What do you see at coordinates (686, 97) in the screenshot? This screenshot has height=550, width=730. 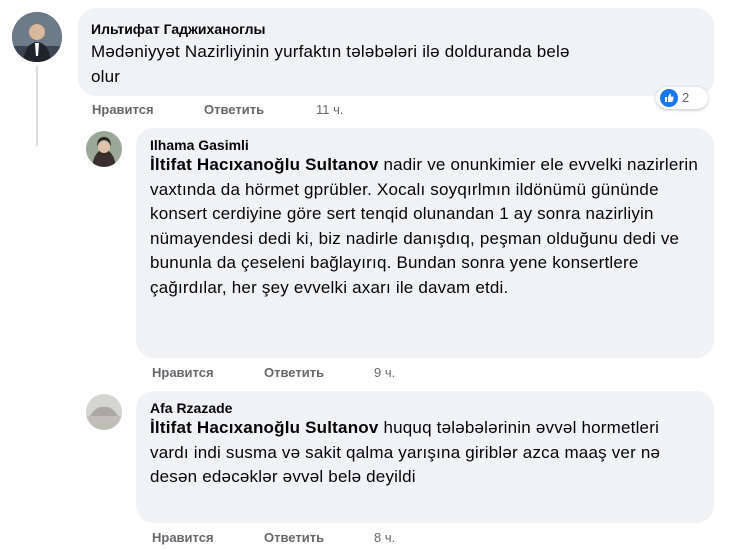 I see `reaction-count: 2` at bounding box center [686, 97].